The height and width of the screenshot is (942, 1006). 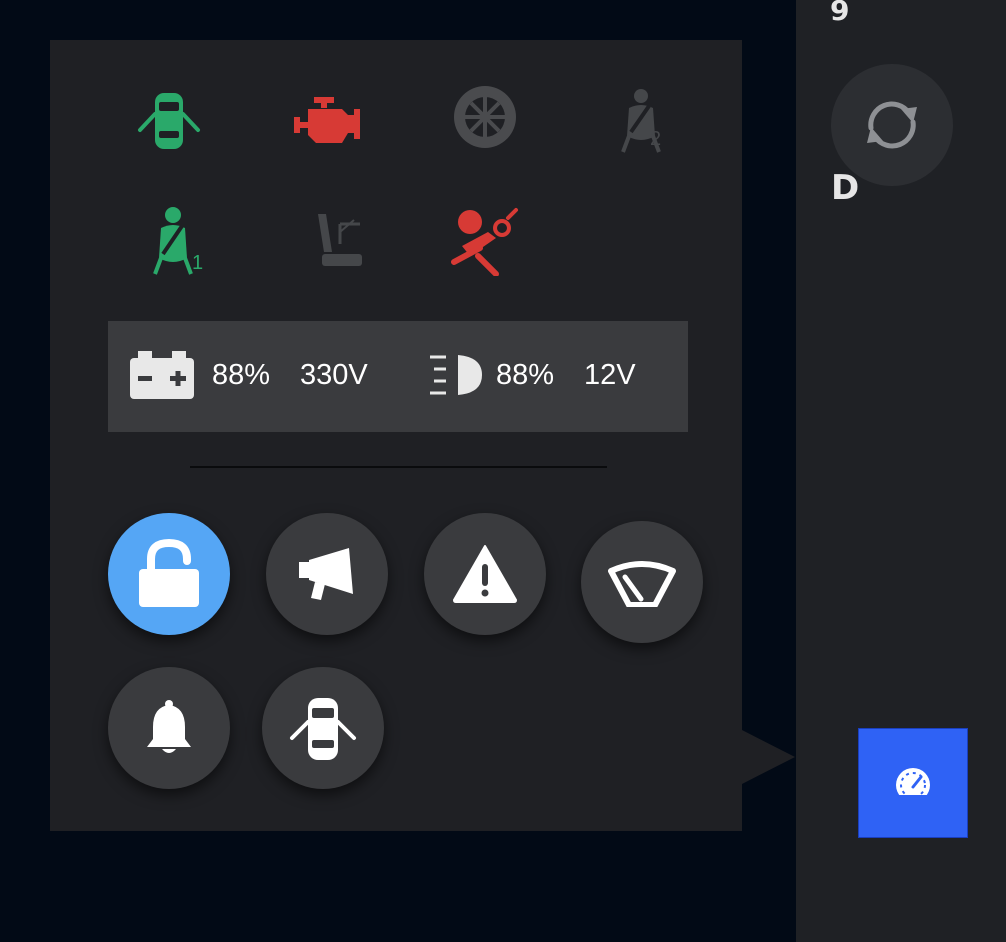 I want to click on dashboard-button, so click(x=913, y=783).